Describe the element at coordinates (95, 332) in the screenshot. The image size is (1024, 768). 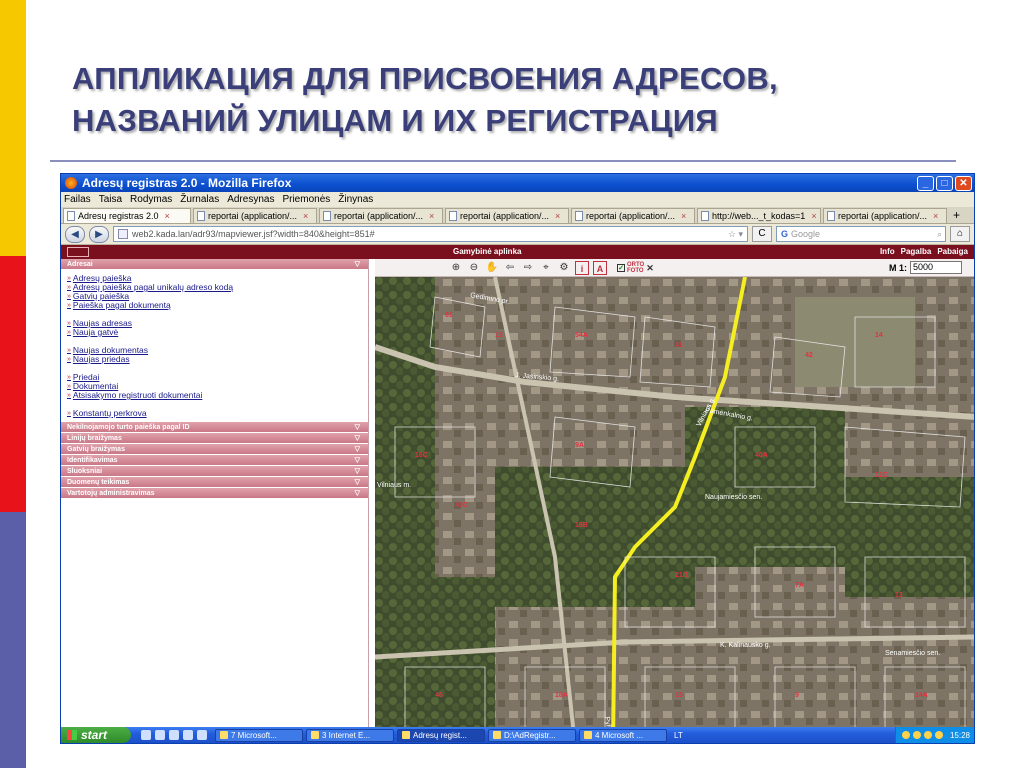
I see `link-label: Nauja gatvė` at that location.